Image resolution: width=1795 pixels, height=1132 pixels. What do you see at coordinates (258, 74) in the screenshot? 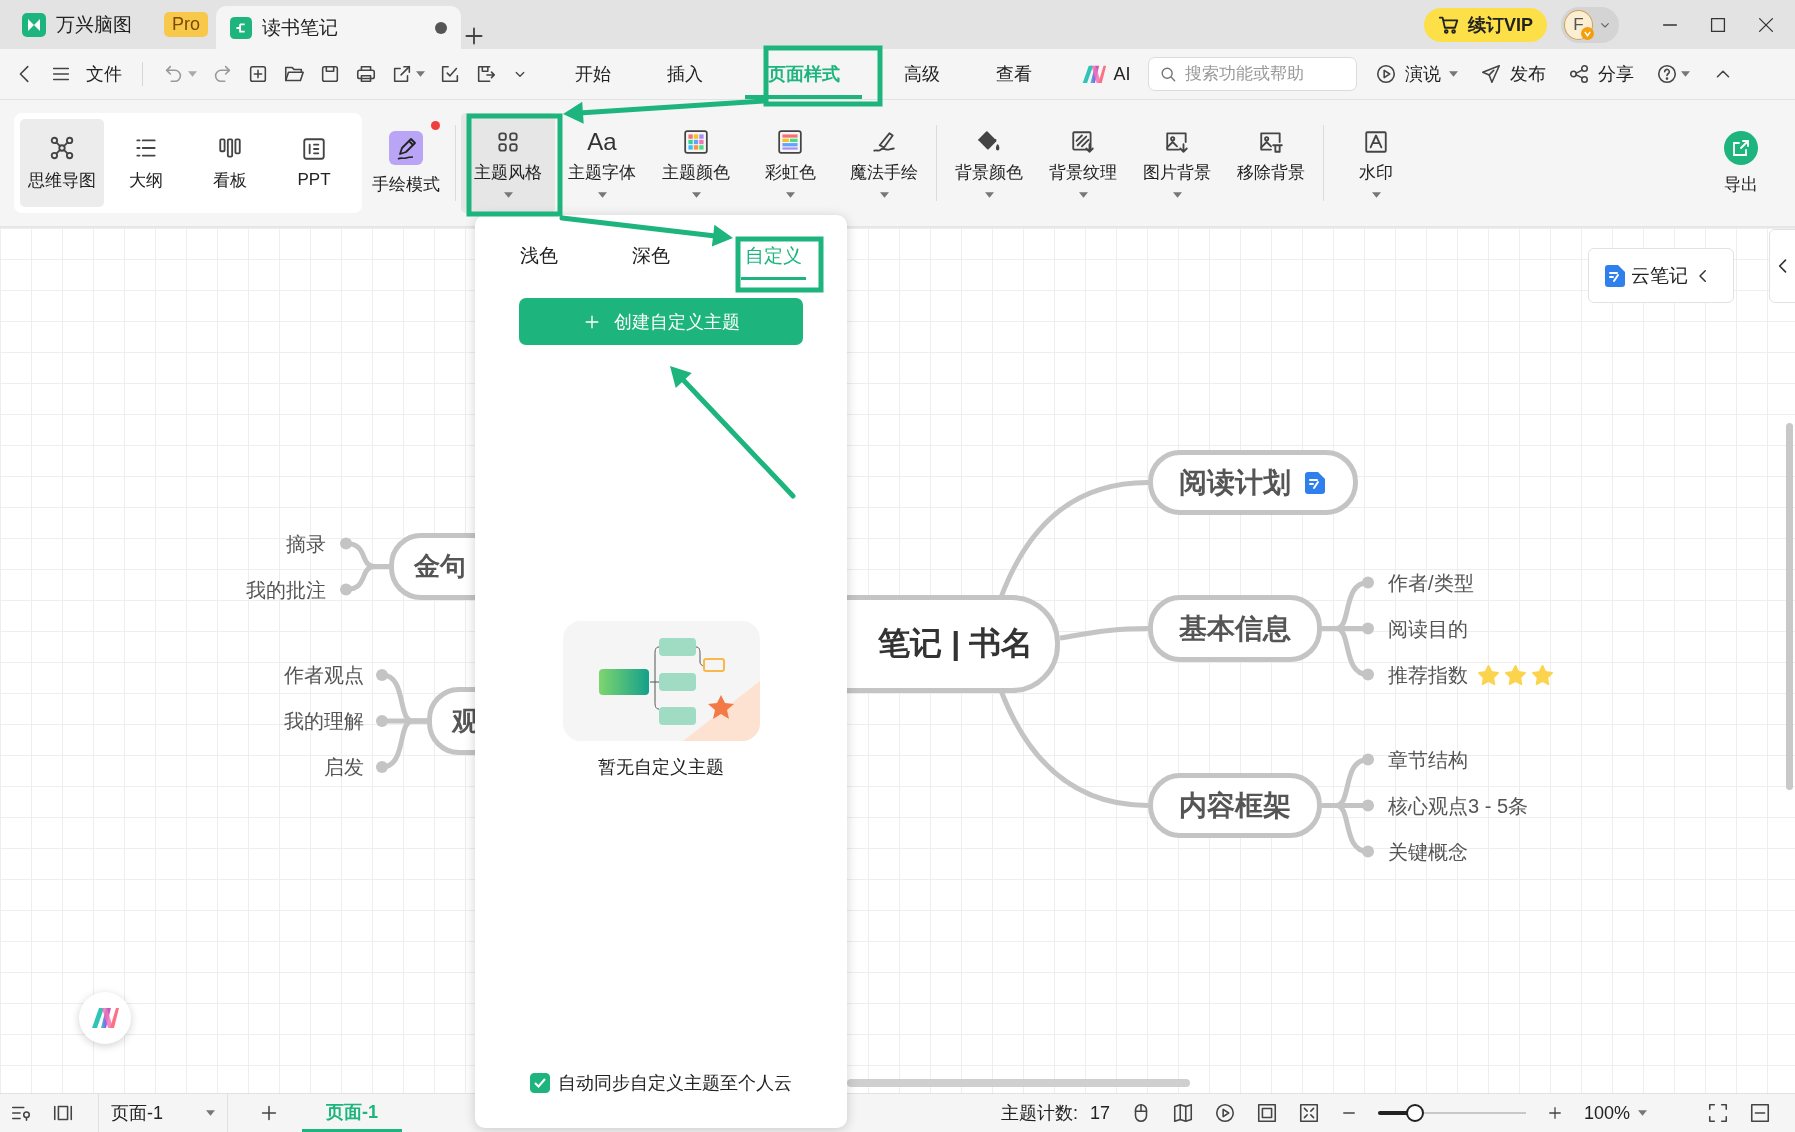
I see `new-file-icon` at bounding box center [258, 74].